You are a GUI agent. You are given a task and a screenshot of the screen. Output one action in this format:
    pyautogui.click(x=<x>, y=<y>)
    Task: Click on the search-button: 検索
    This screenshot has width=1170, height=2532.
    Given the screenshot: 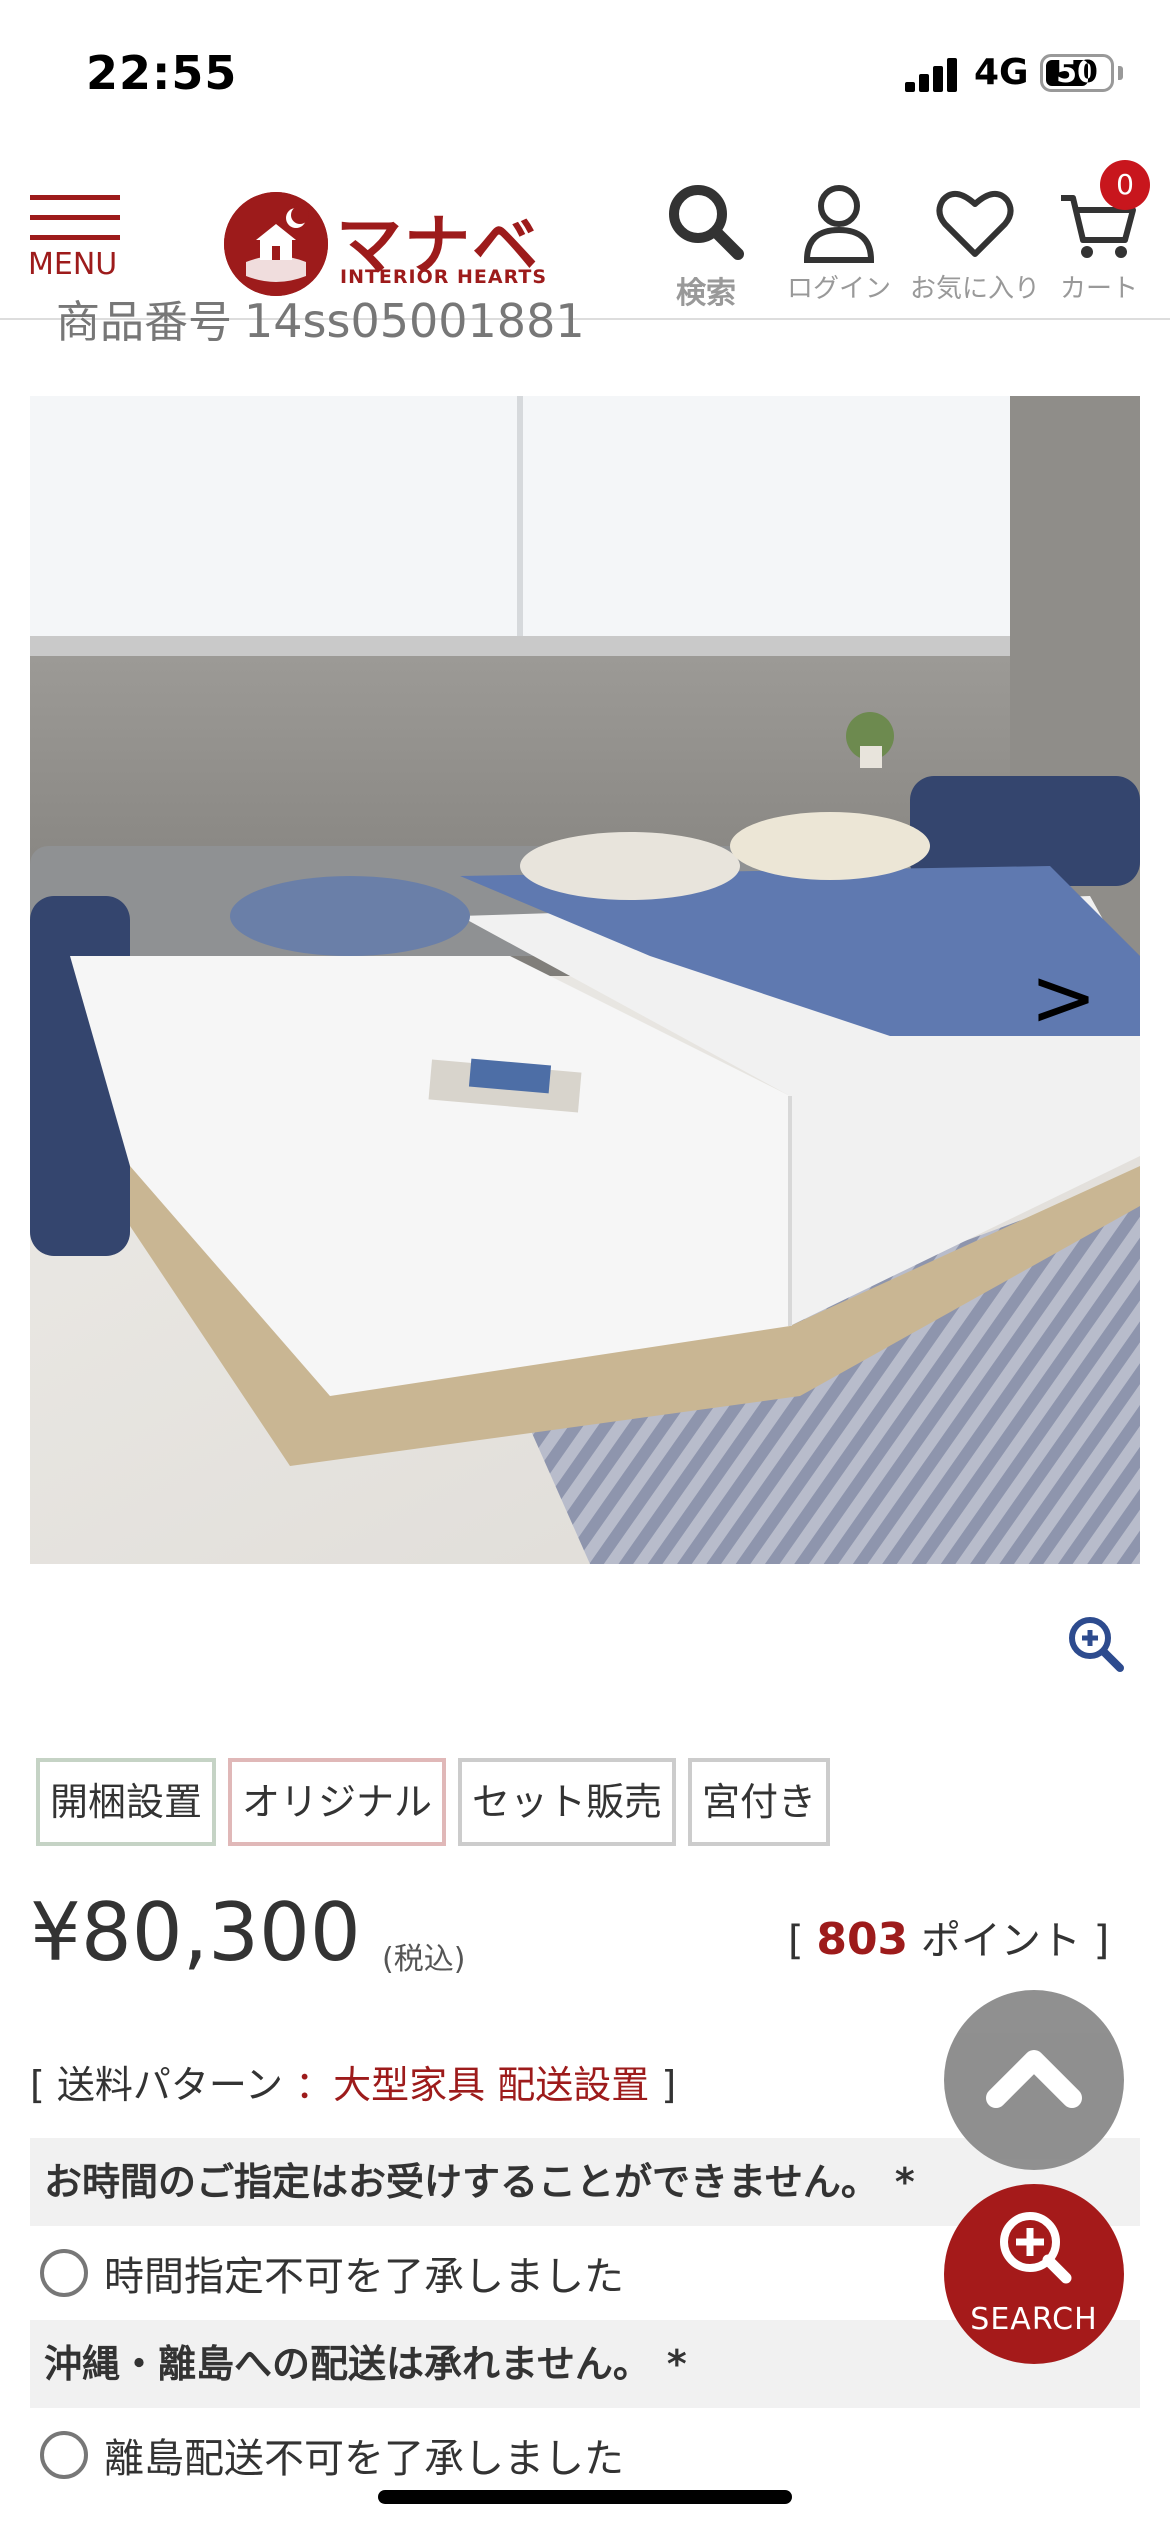 What is the action you would take?
    pyautogui.click(x=706, y=245)
    